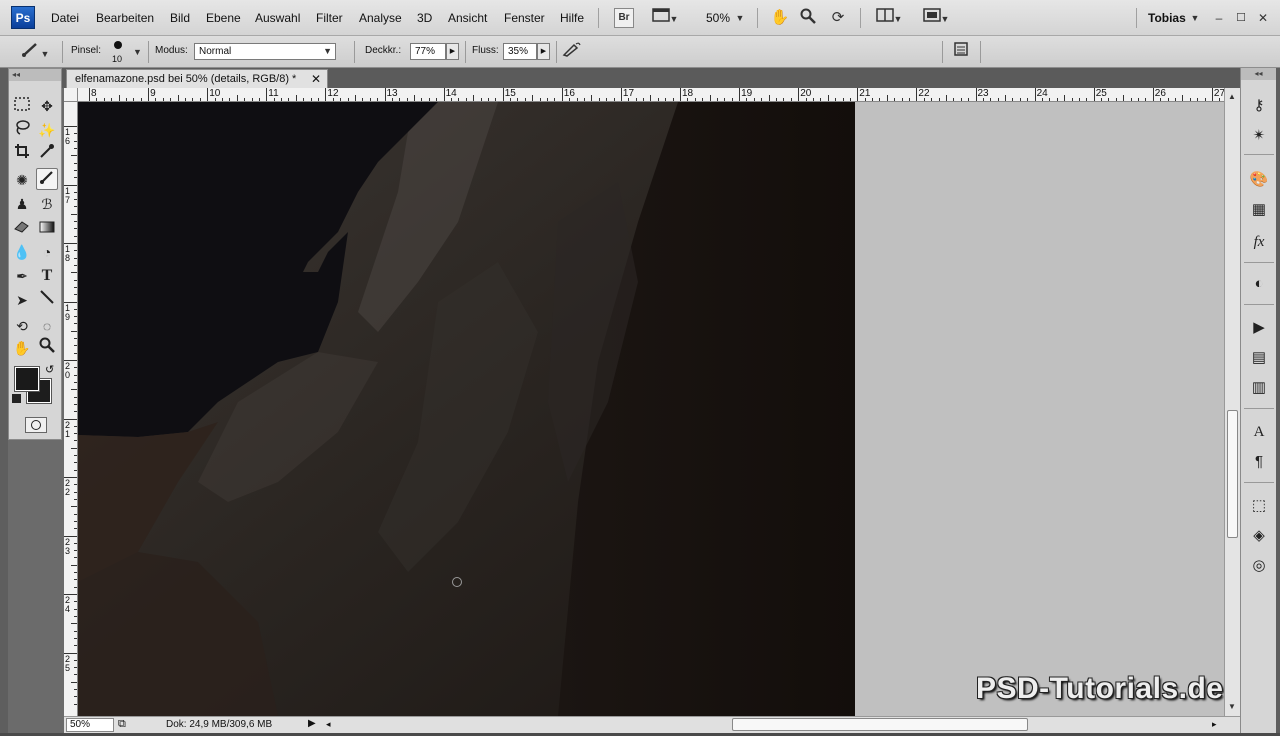 This screenshot has height=736, width=1280. I want to click on type-tool-icon: T, so click(47, 276).